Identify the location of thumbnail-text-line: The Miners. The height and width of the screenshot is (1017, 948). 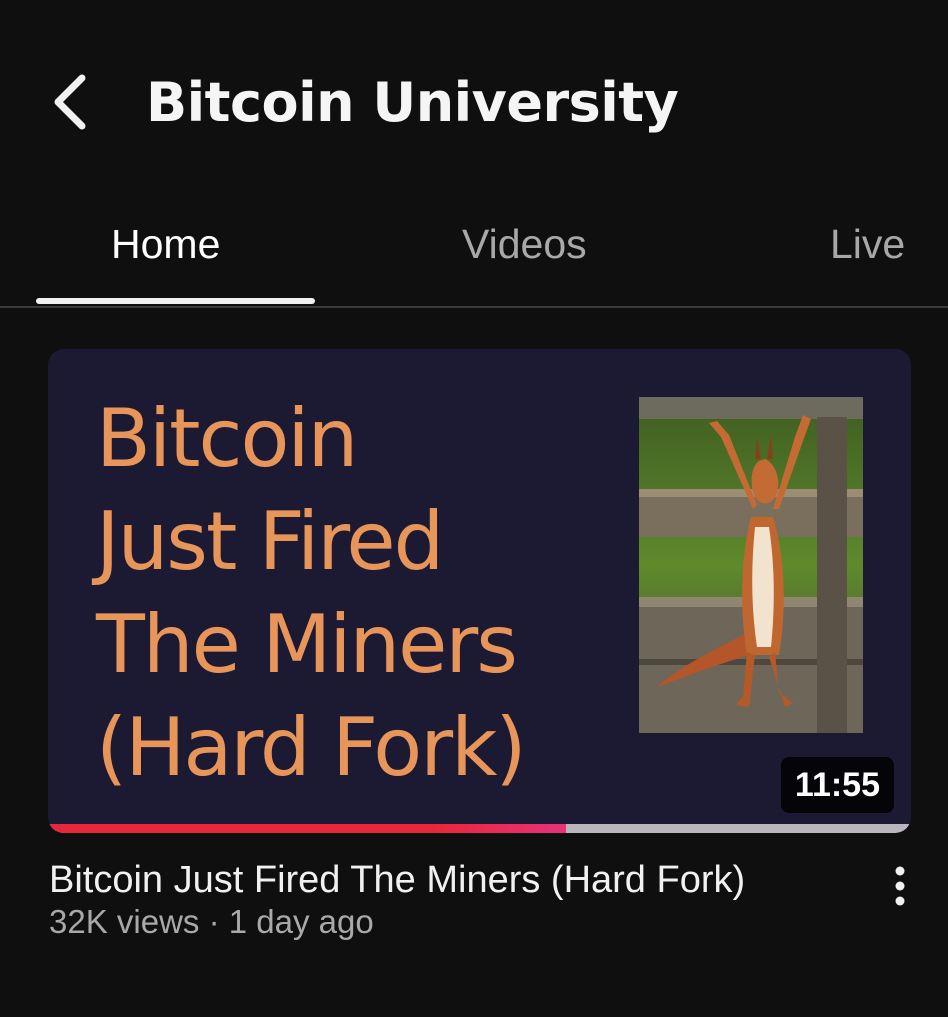
(307, 644).